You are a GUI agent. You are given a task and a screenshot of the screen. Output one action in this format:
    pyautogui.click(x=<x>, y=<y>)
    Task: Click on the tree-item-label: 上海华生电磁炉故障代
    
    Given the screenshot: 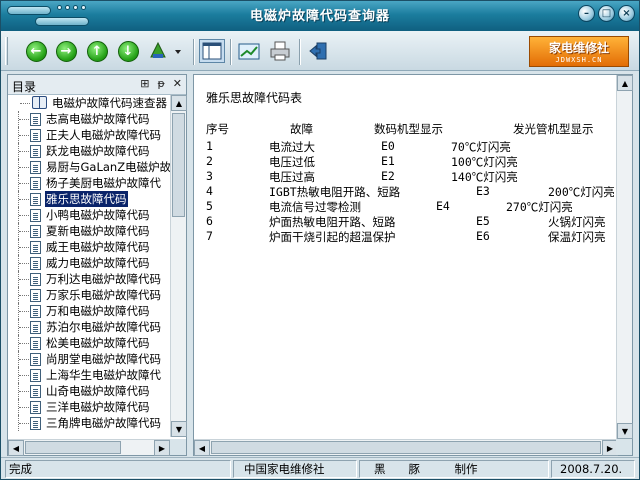 What is the action you would take?
    pyautogui.click(x=103, y=375)
    